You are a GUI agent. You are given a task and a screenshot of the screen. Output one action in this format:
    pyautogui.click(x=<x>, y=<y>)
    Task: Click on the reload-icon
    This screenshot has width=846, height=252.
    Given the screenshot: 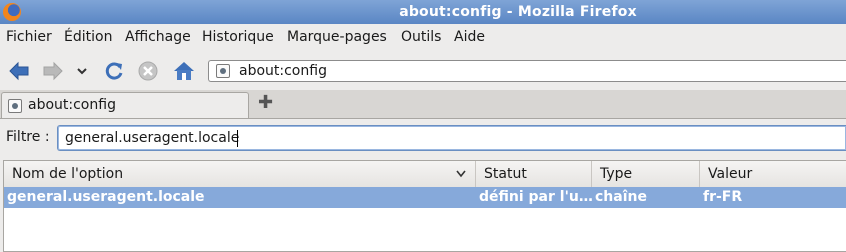 What is the action you would take?
    pyautogui.click(x=115, y=71)
    